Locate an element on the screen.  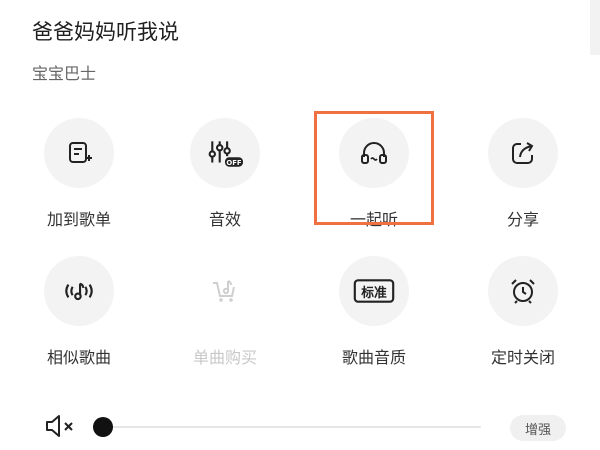
song-quality-button: 标准 歌曲音质 is located at coordinates (374, 316).